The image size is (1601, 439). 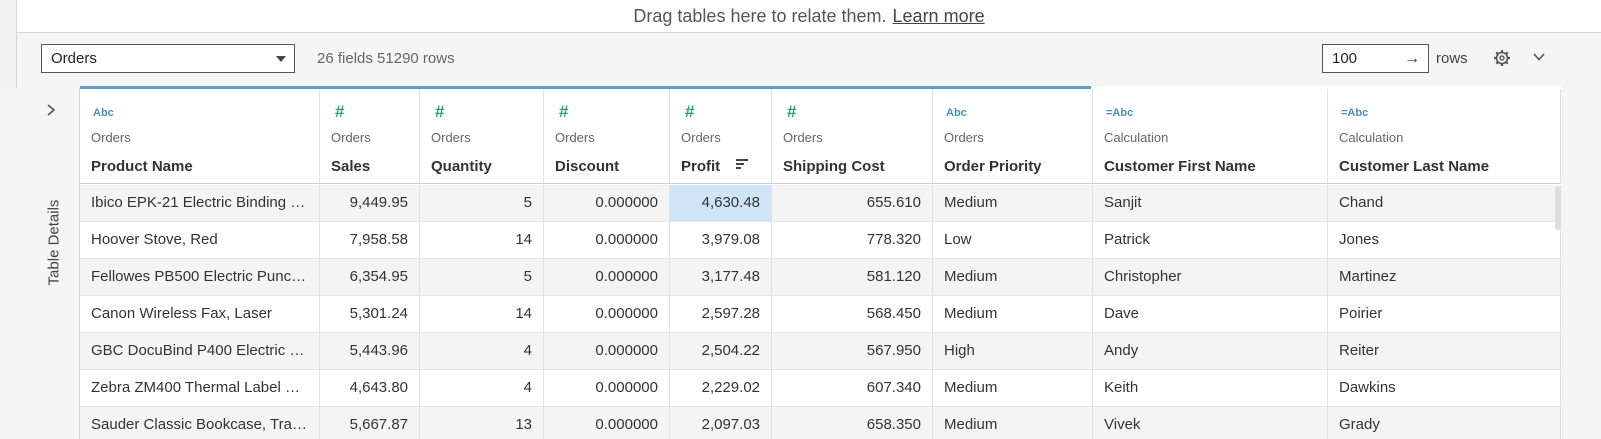 What do you see at coordinates (1210, 136) in the screenshot?
I see `column-header: =Abc Calculation Customer First Name` at bounding box center [1210, 136].